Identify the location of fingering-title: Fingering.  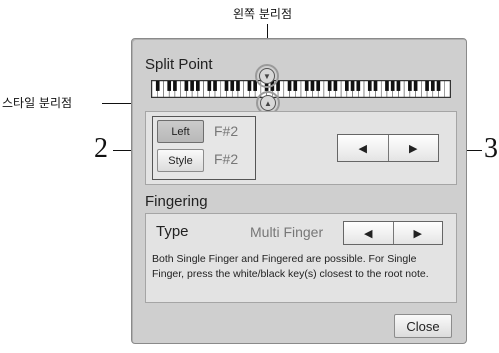
(176, 201).